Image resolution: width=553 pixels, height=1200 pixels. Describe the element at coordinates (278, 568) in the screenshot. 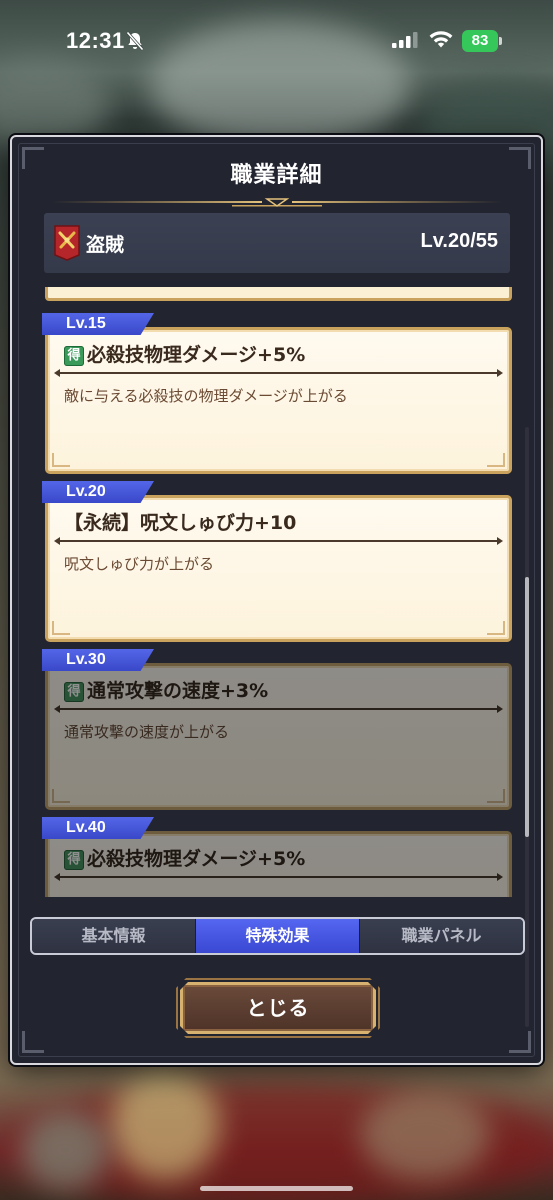

I see `effect-card: 【永続】呪文しゅび力+10 呪文しゅび力が上がる` at that location.